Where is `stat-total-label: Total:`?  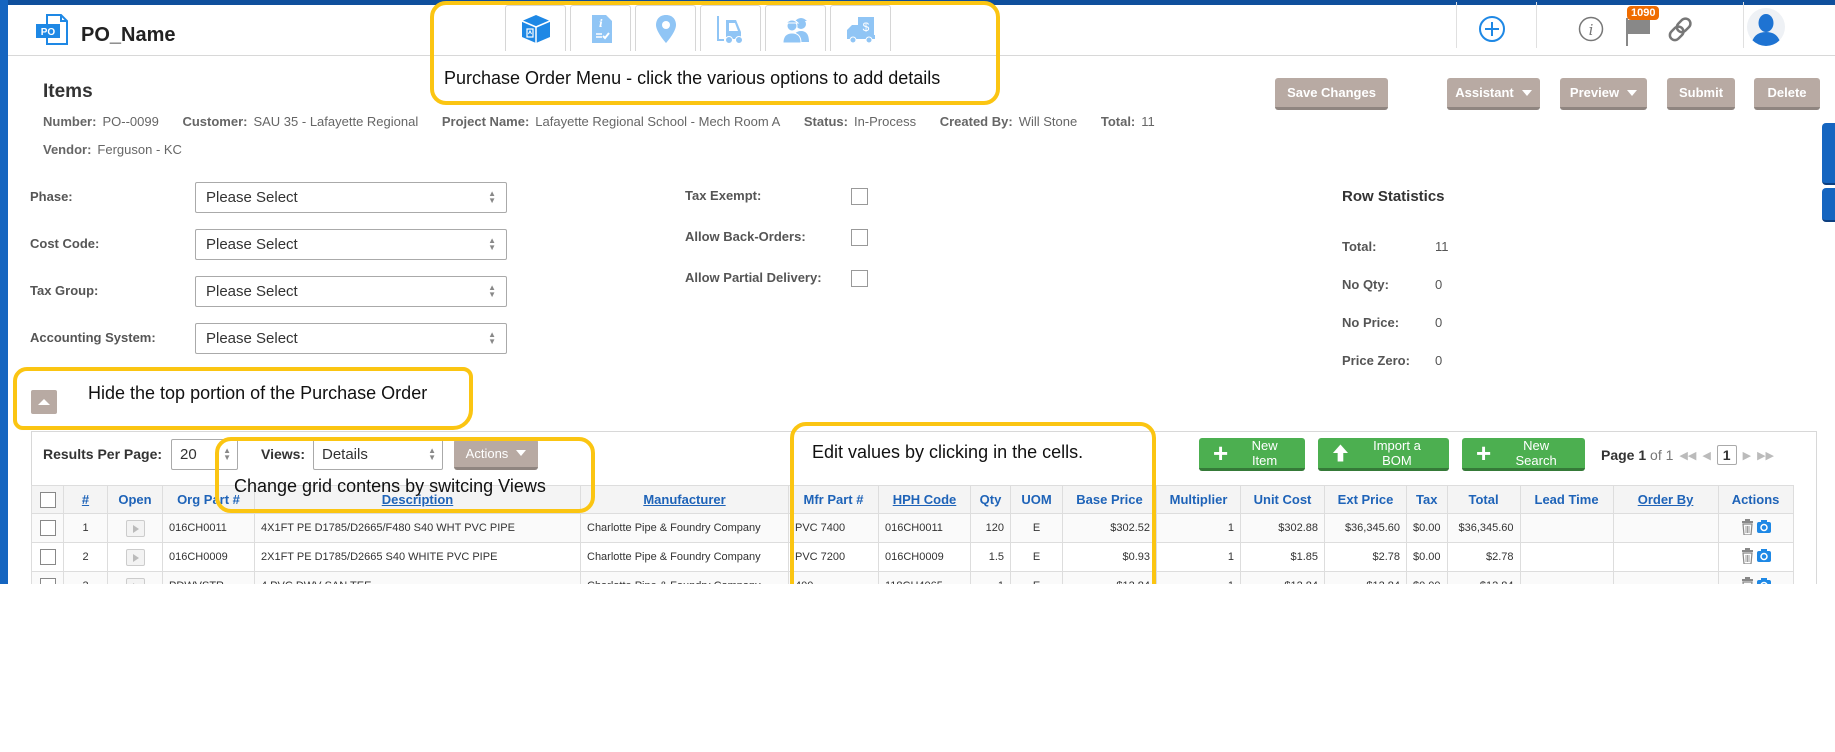
stat-total-label: Total: is located at coordinates (1359, 246).